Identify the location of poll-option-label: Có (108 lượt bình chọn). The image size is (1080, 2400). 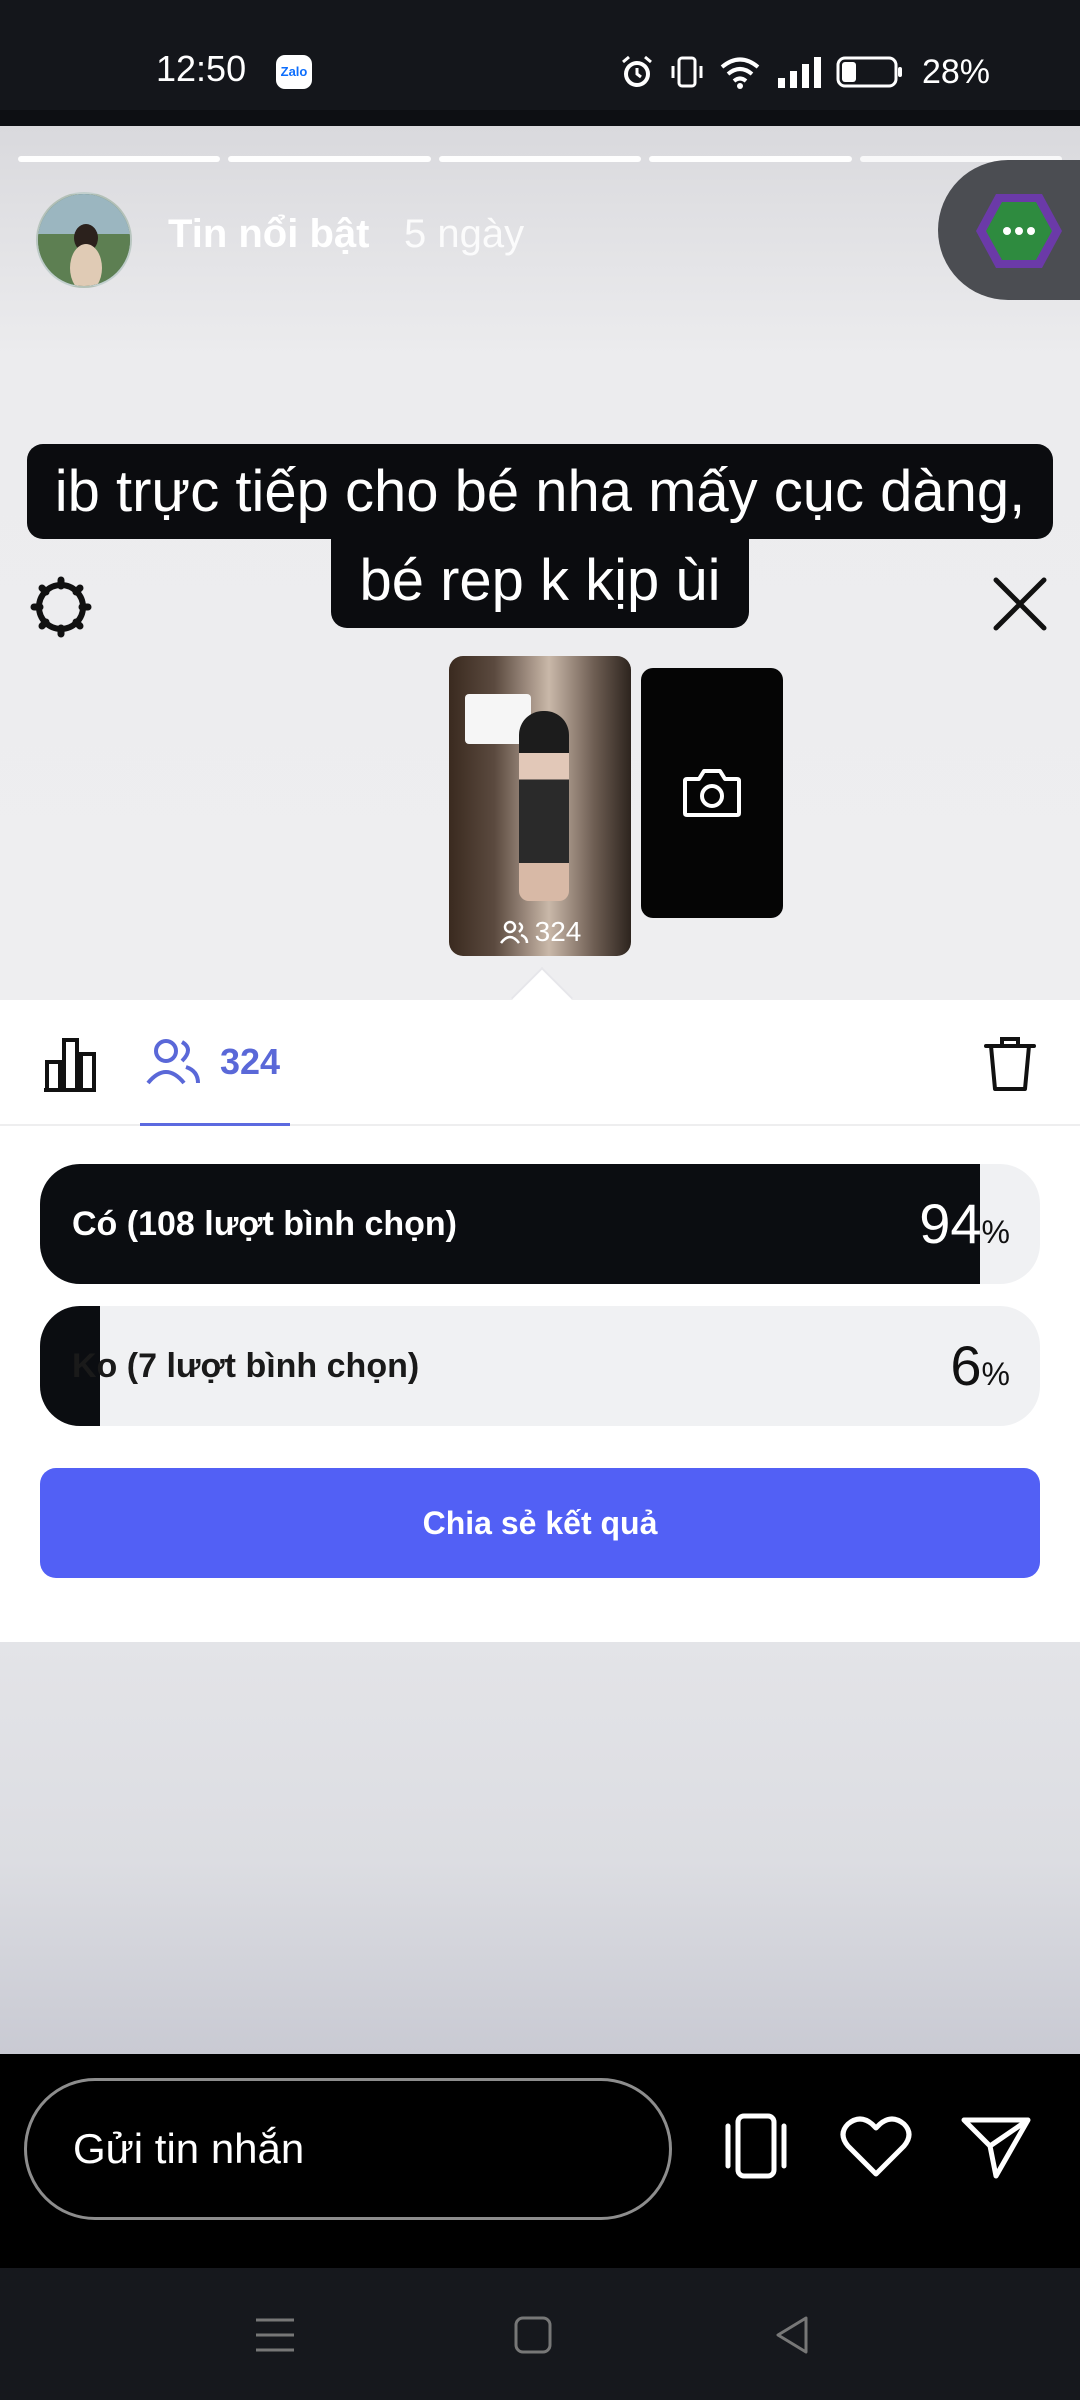
(265, 1224).